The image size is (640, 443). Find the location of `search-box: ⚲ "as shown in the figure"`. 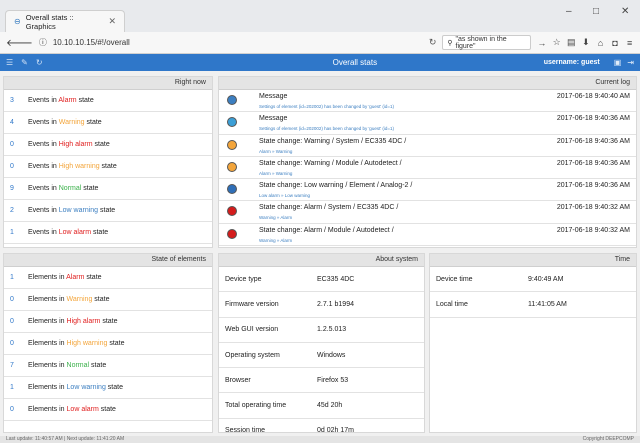

search-box: ⚲ "as shown in the figure" is located at coordinates (487, 42).